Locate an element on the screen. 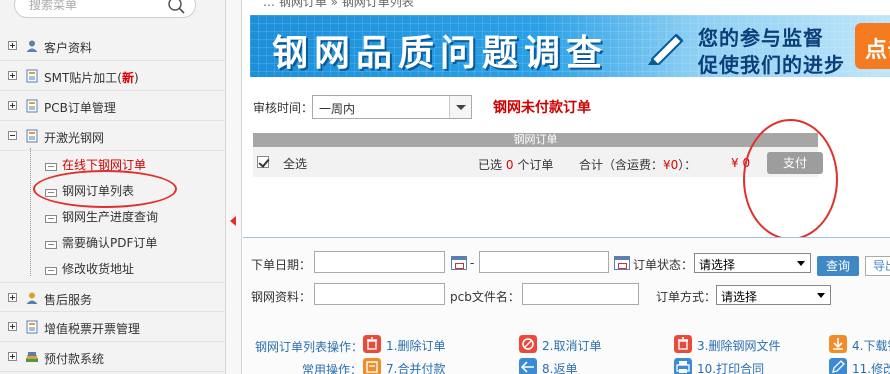 The width and height of the screenshot is (890, 374). banner-title: 钢网品质问题调查 is located at coordinates (440, 53).